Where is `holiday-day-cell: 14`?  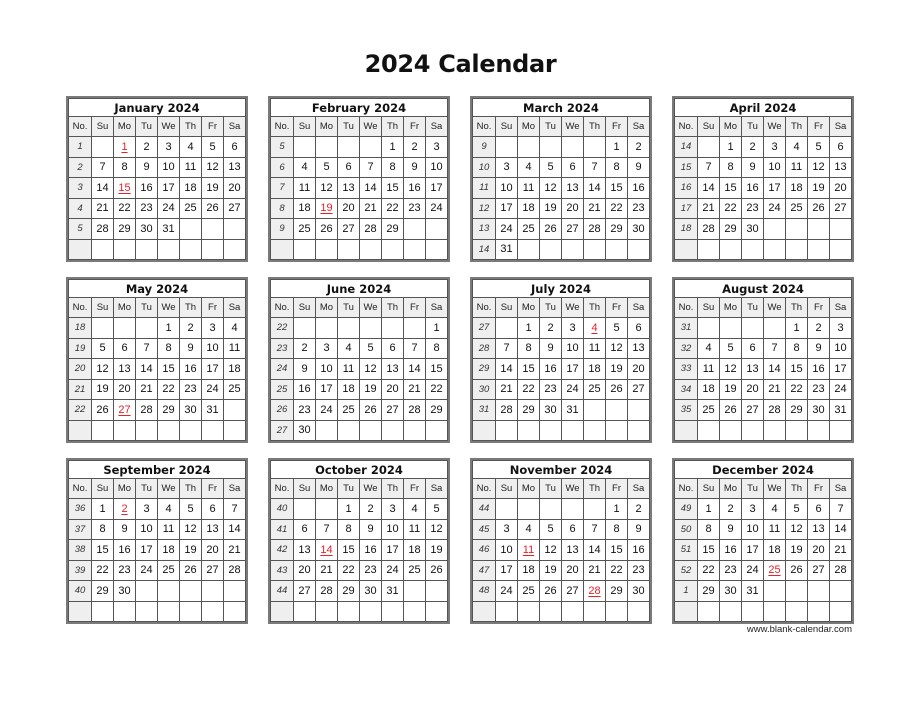 holiday-day-cell: 14 is located at coordinates (326, 550).